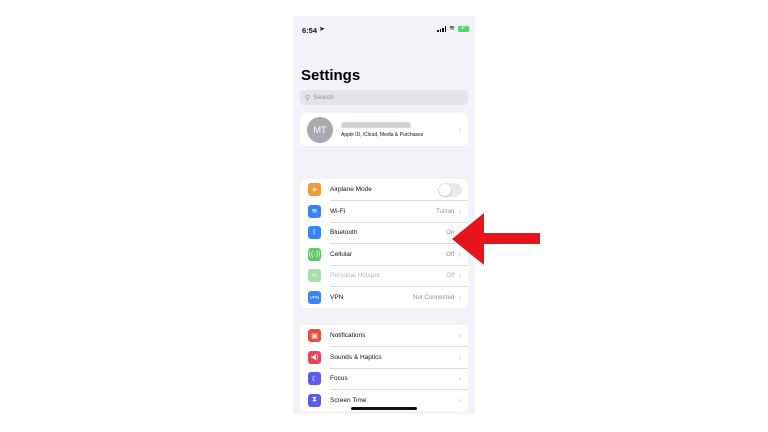  Describe the element at coordinates (376, 124) in the screenshot. I see `profile-name-blurred` at that location.